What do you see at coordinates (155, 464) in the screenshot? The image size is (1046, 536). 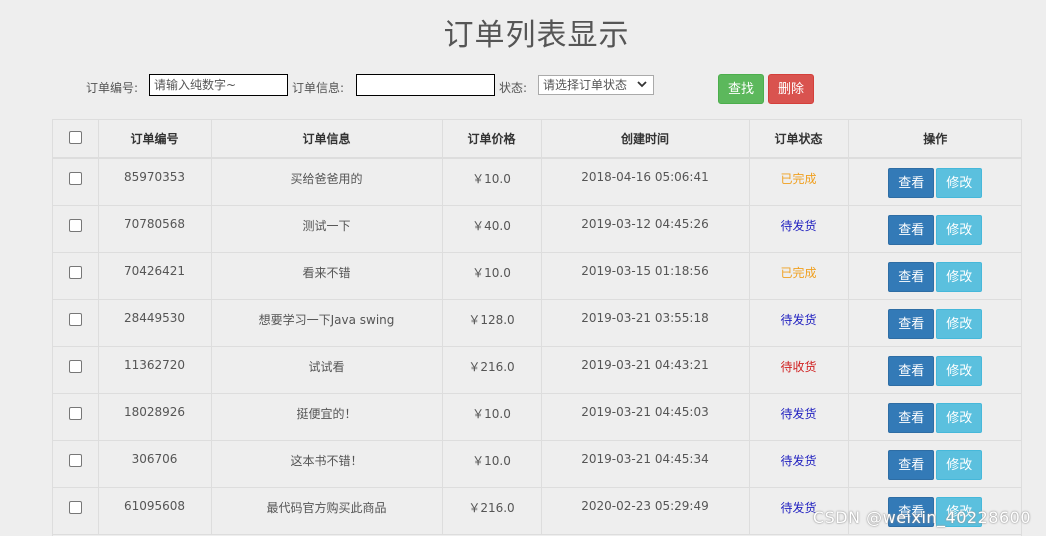 I see `order-no-cell: 306706` at bounding box center [155, 464].